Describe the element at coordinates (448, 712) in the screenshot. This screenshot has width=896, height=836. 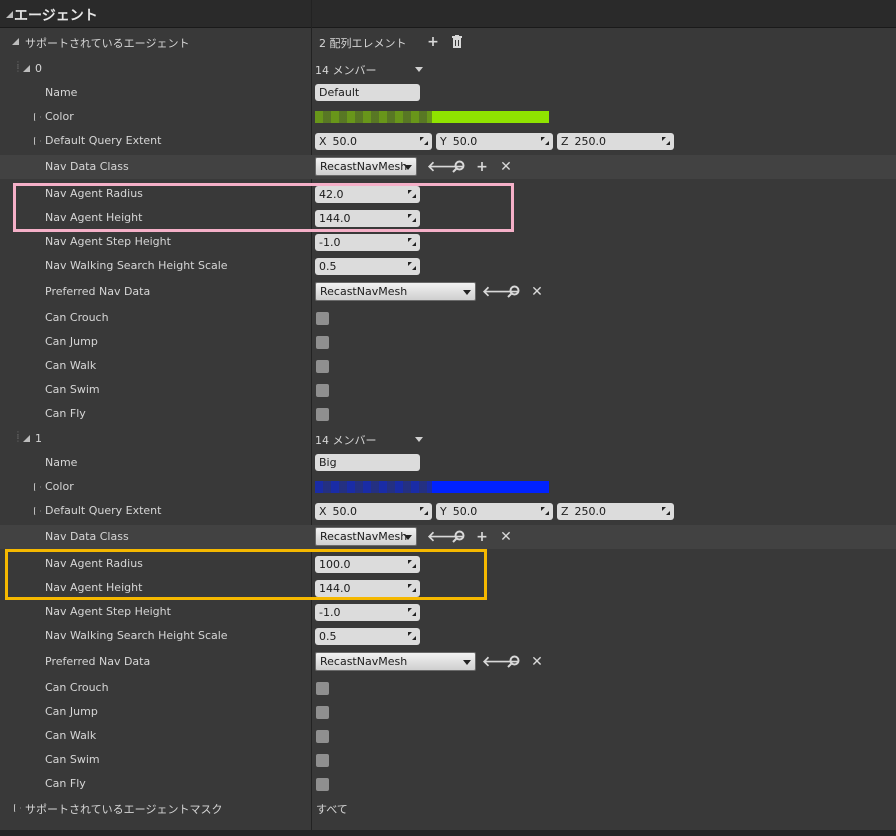
I see `can-jump-row: Can Jump` at that location.